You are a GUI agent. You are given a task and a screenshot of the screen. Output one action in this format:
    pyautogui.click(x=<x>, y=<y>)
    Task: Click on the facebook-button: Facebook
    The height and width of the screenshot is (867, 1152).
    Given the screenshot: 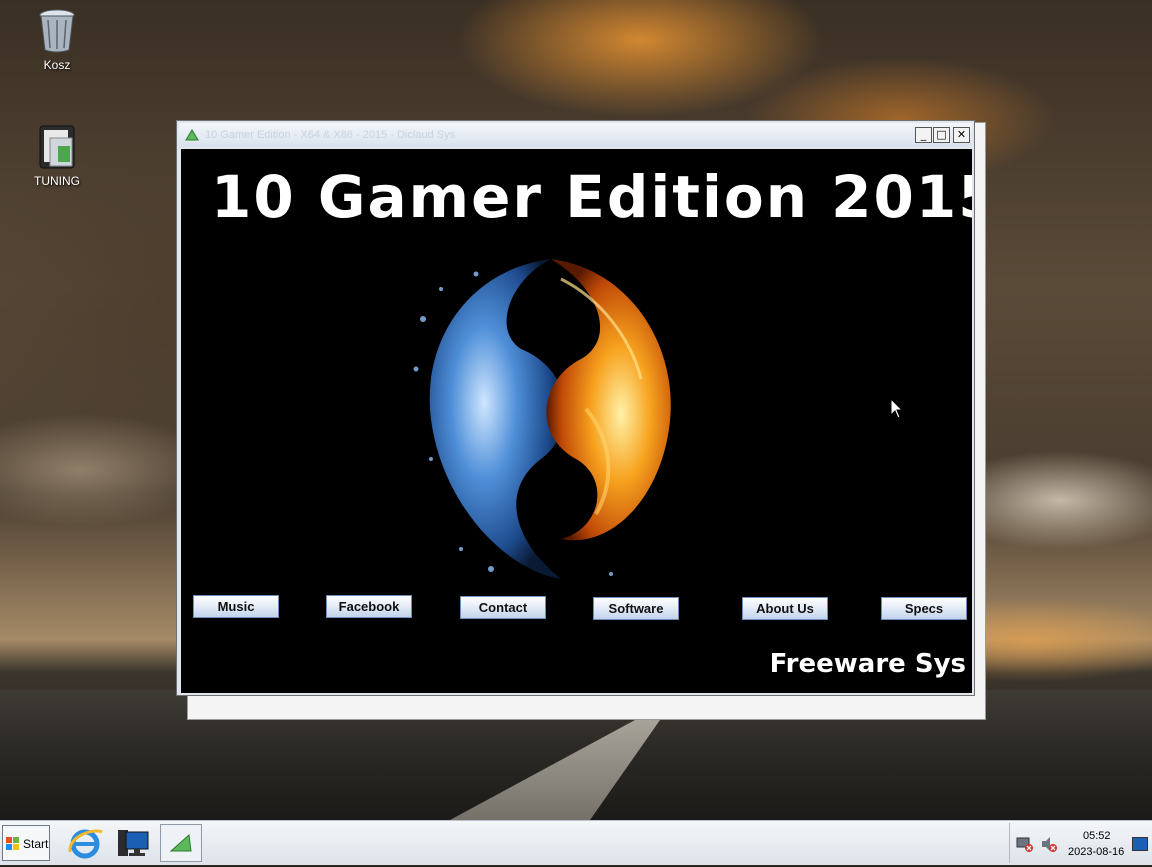 What is the action you would take?
    pyautogui.click(x=369, y=606)
    